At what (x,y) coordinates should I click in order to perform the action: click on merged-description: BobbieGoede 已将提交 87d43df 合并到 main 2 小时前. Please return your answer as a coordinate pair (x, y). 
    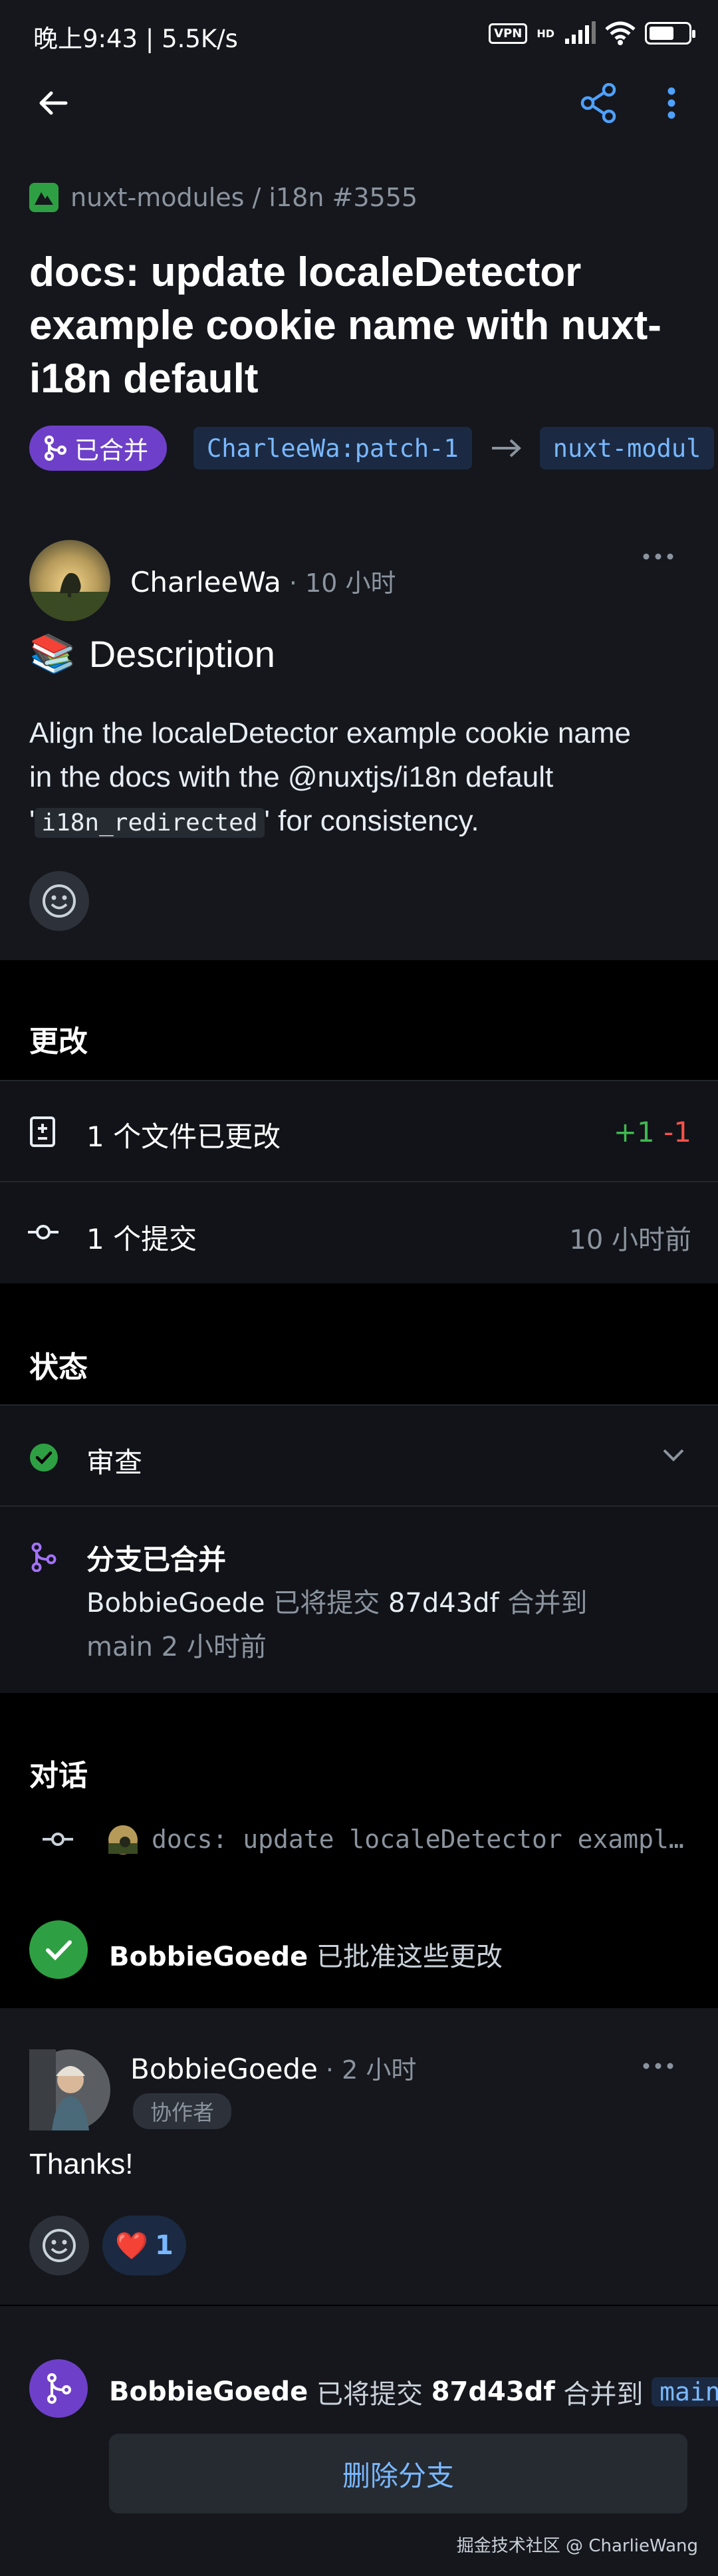
    Looking at the image, I should click on (386, 1625).